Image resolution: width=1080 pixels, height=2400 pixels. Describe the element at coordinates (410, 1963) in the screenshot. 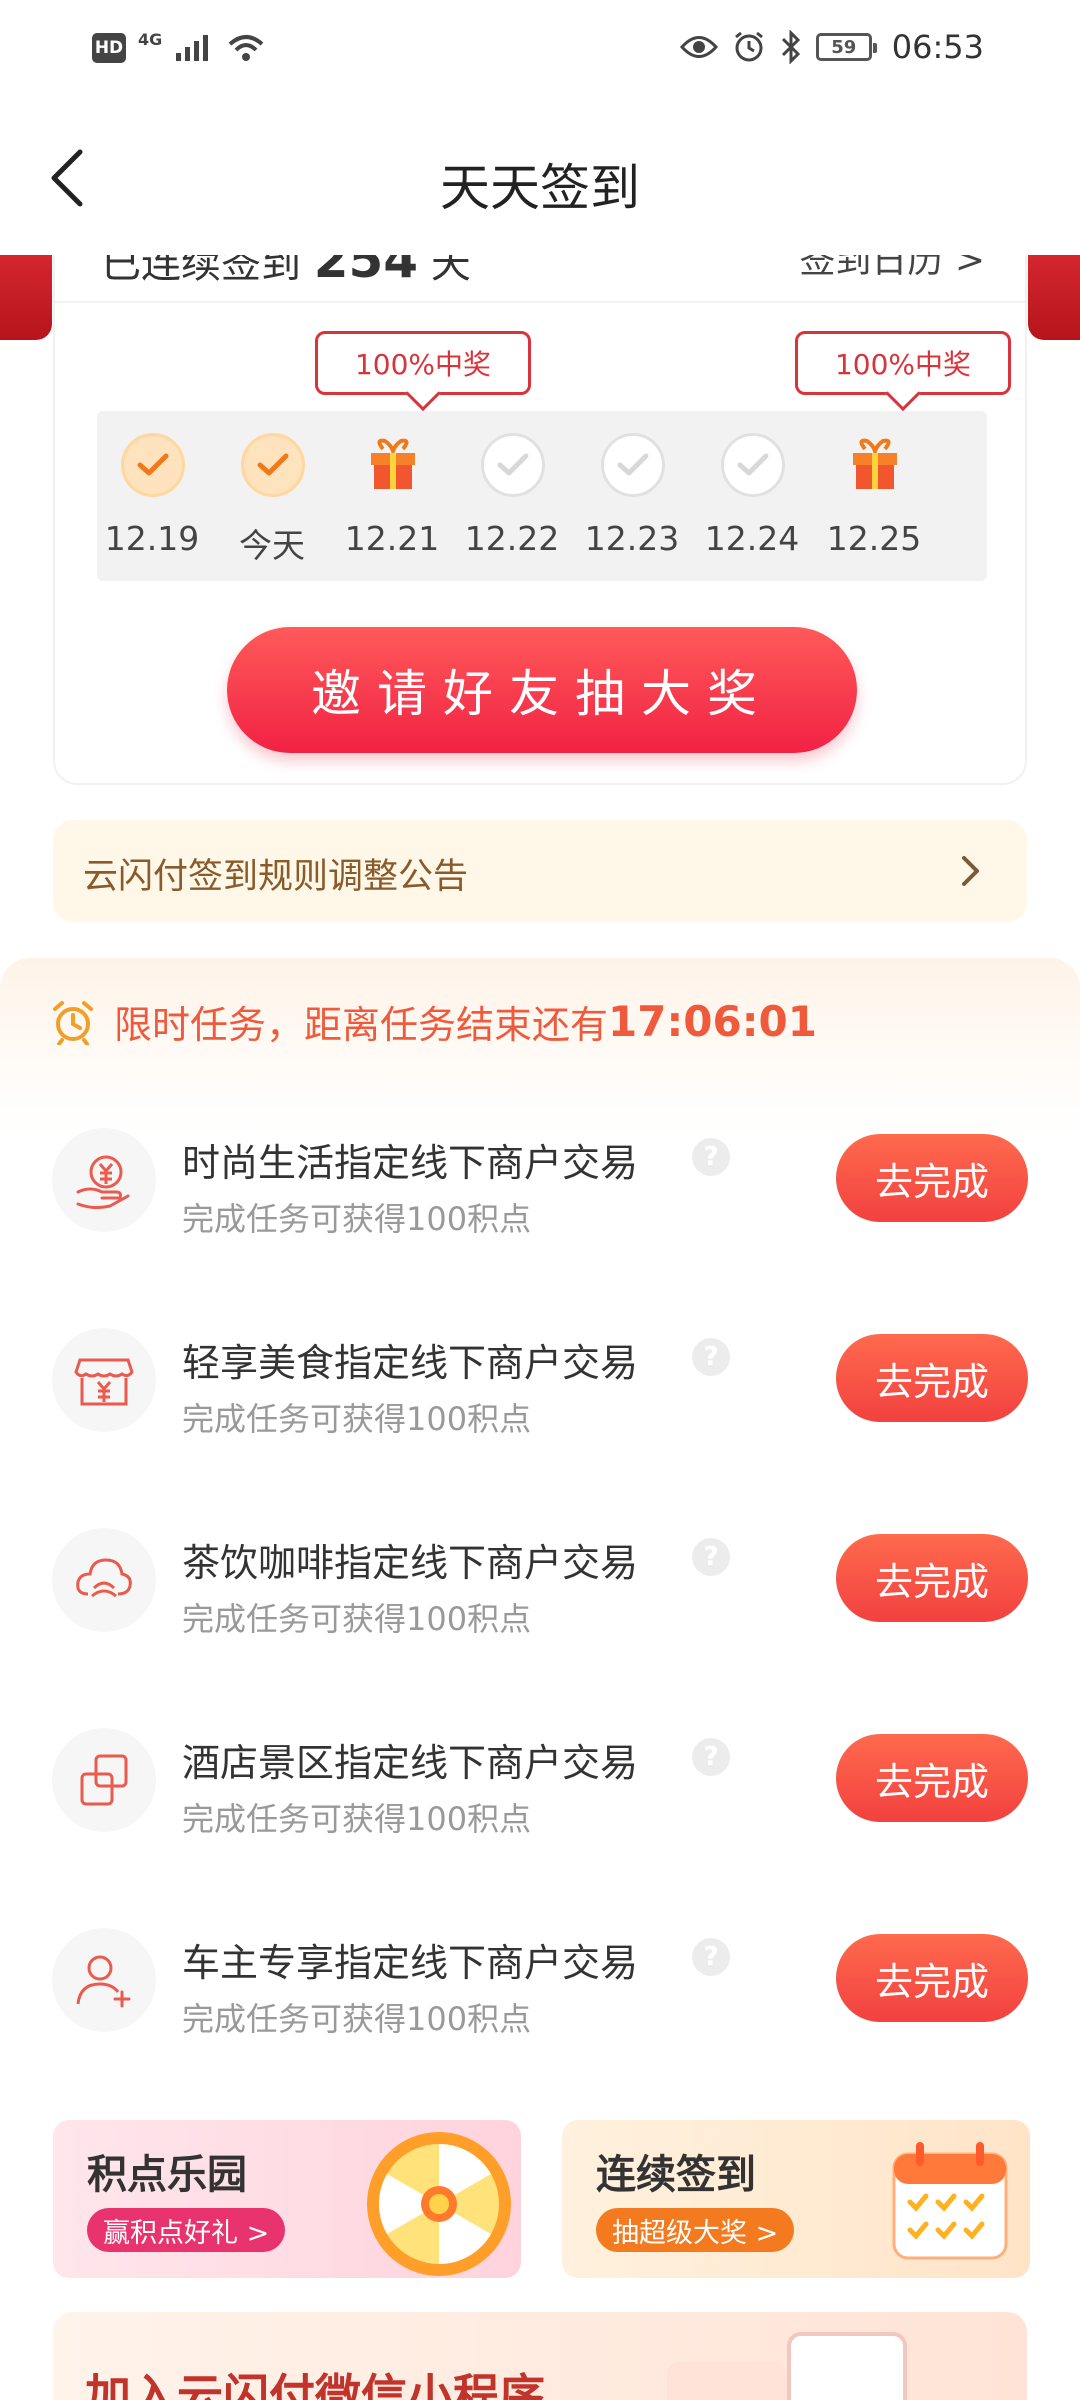

I see `task-title: 车主专享指定线下商户交易` at that location.